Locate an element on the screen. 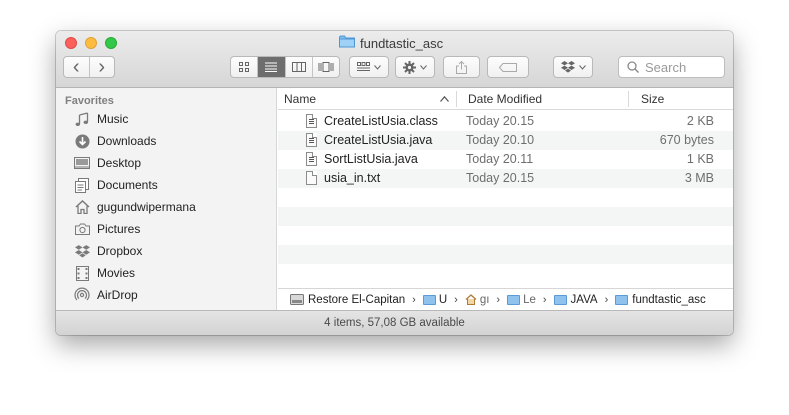 Image resolution: width=789 pixels, height=415 pixels. forward-button: › is located at coordinates (102, 67).